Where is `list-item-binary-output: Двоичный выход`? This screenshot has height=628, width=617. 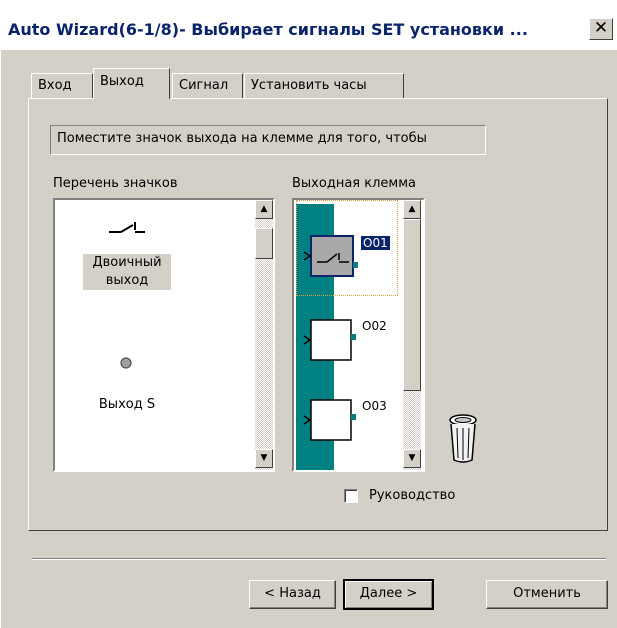 list-item-binary-output: Двоичный выход is located at coordinates (127, 254).